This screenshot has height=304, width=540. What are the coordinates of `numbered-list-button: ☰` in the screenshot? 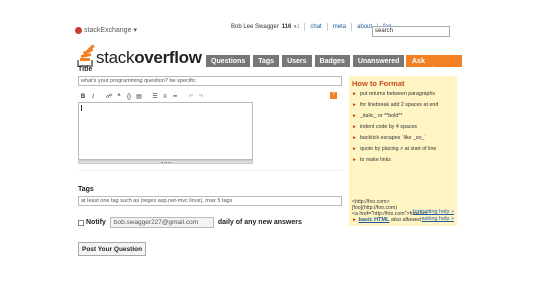 It's located at (155, 96).